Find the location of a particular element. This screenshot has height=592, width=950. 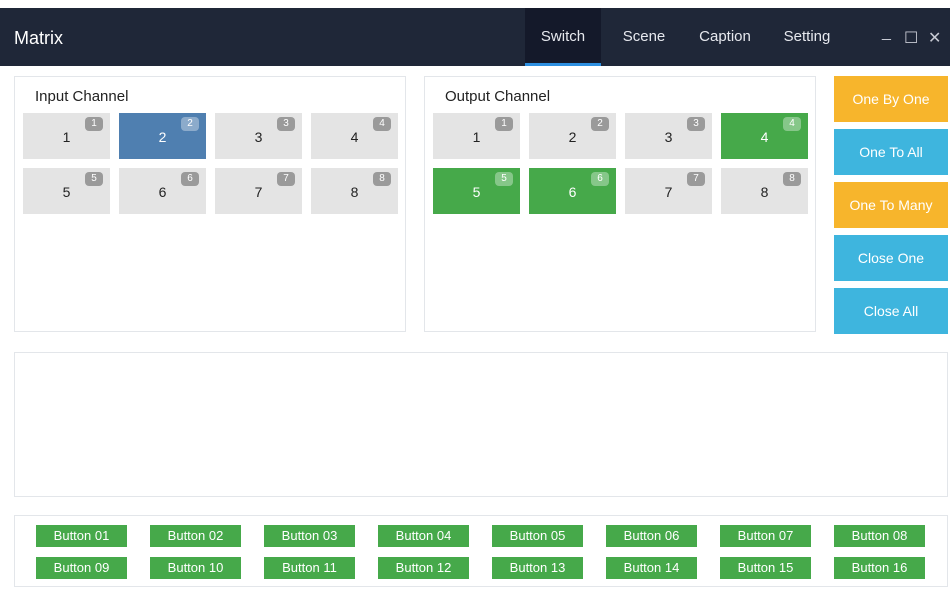

output-channel-2: 2 2 is located at coordinates (572, 136).